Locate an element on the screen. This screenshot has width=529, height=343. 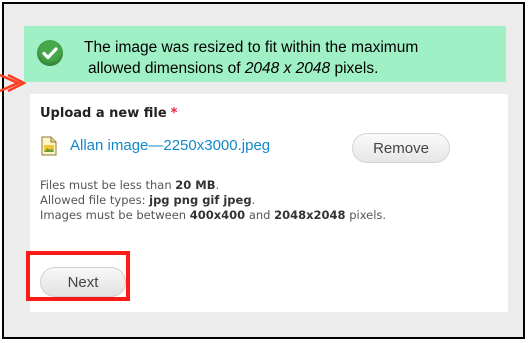
upload-label: Upload a new file * is located at coordinates (108, 113).